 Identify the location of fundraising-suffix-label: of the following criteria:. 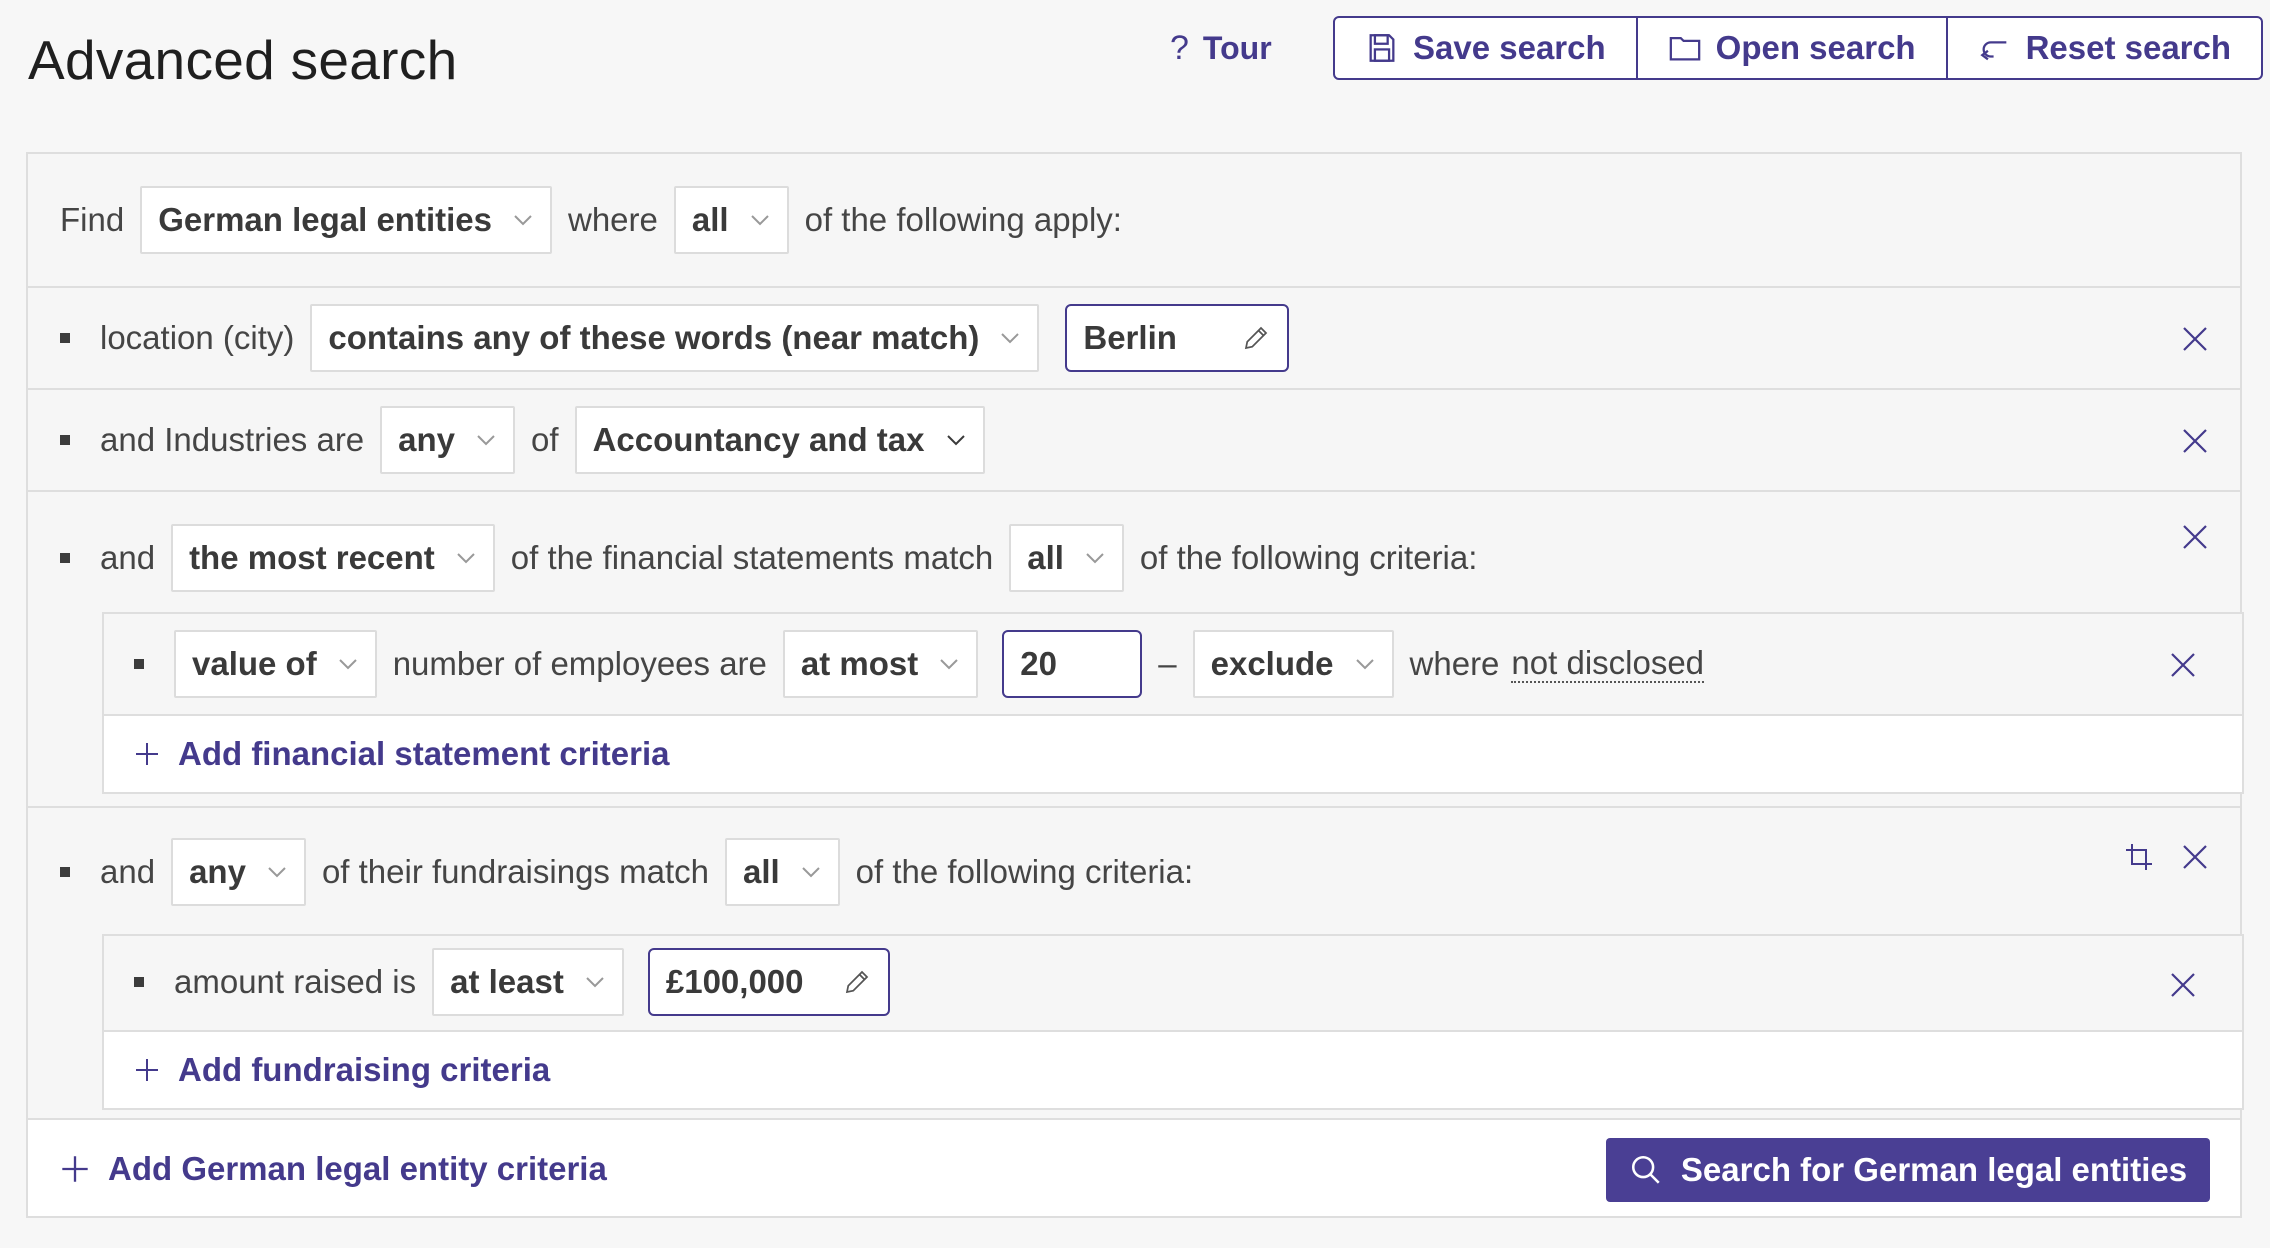
(1024, 871).